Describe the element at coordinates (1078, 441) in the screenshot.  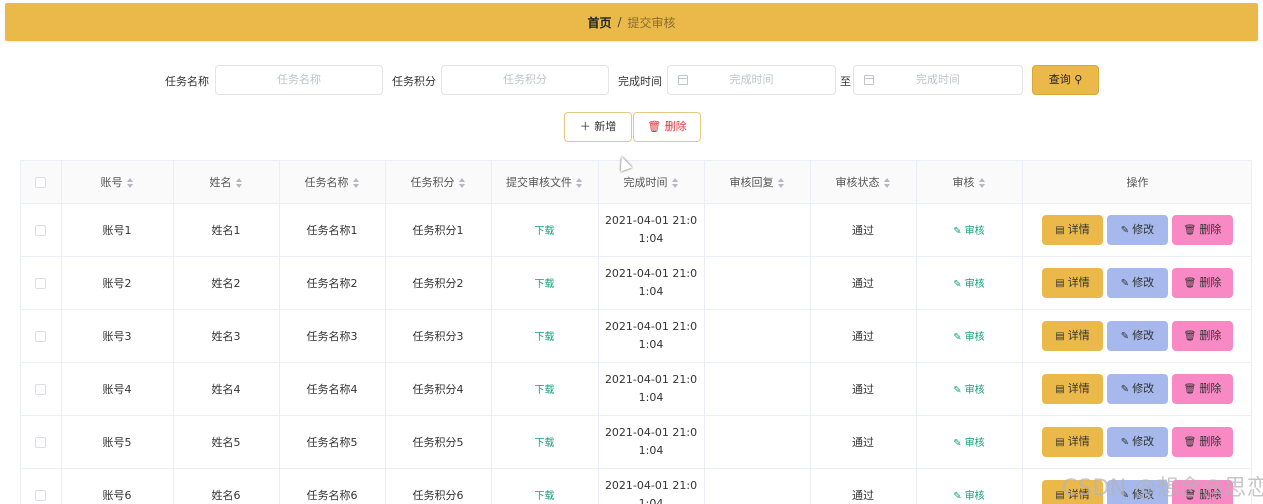
I see `detail-label: 详情` at that location.